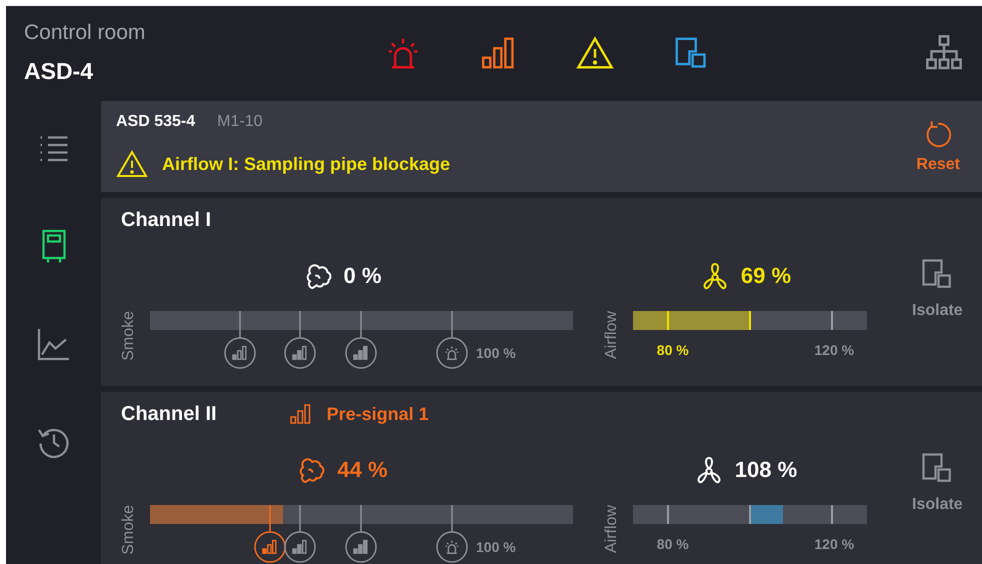 The height and width of the screenshot is (564, 982). Describe the element at coordinates (169, 414) in the screenshot. I see `channel-title: Channel II` at that location.